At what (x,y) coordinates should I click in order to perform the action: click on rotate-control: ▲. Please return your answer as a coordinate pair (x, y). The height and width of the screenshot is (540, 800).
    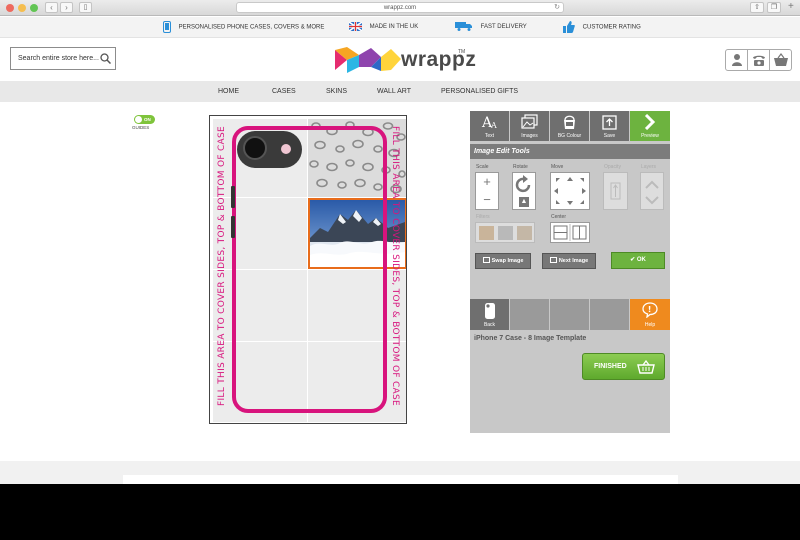
    Looking at the image, I should click on (524, 191).